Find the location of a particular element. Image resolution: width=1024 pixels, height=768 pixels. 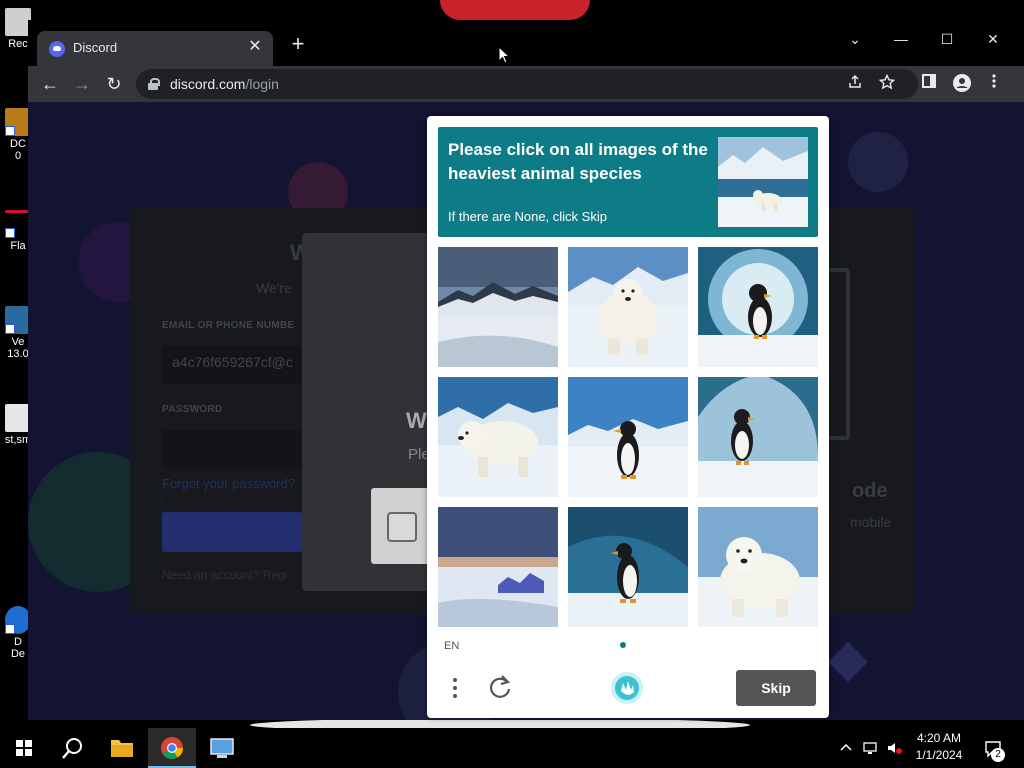

sidepanel-icon is located at coordinates (929, 84).